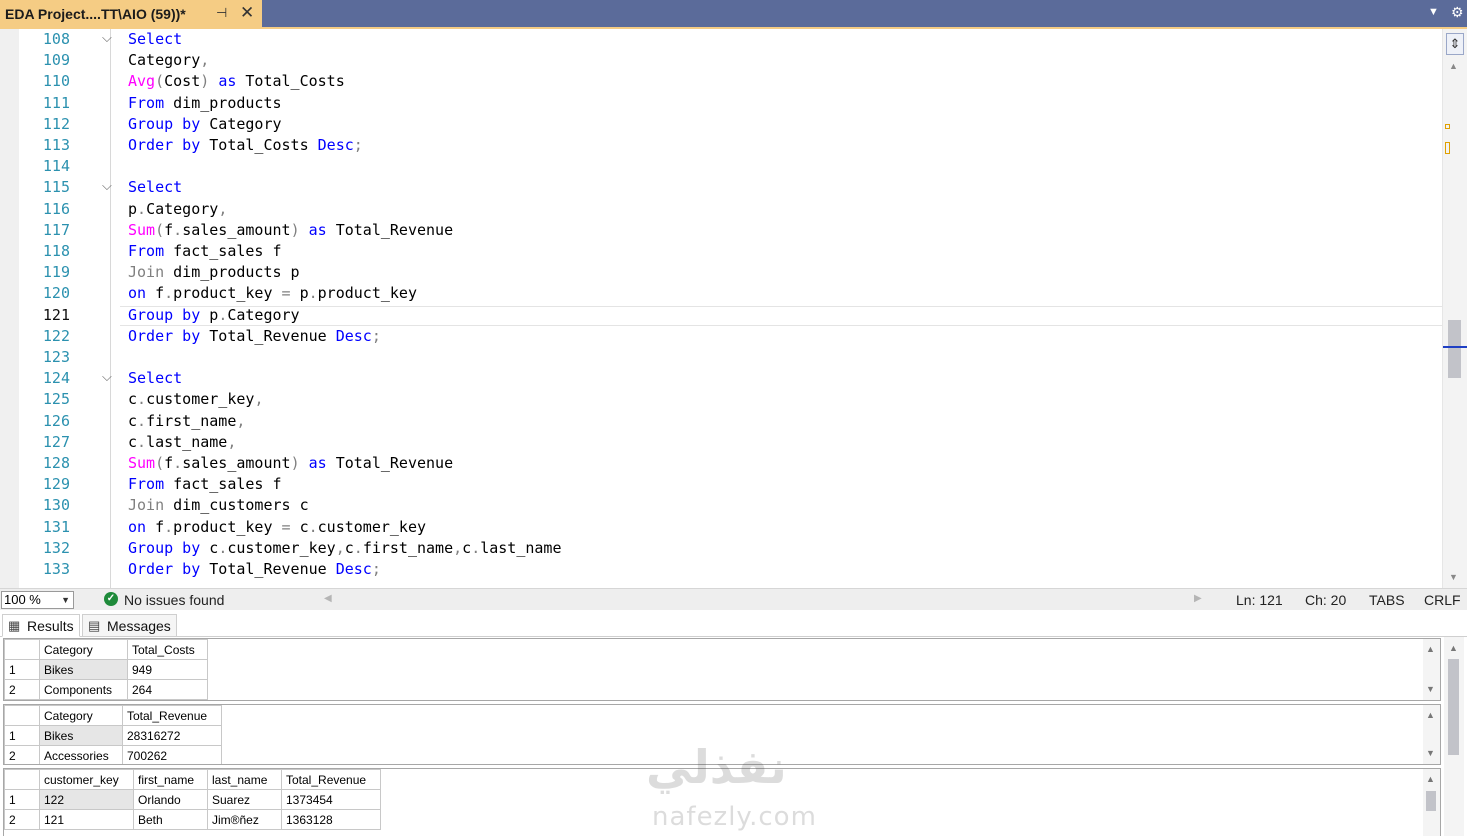 This screenshot has height=836, width=1467. Describe the element at coordinates (720, 145) in the screenshot. I see `code-line: 113 Order by Total_Costs Desc;` at that location.